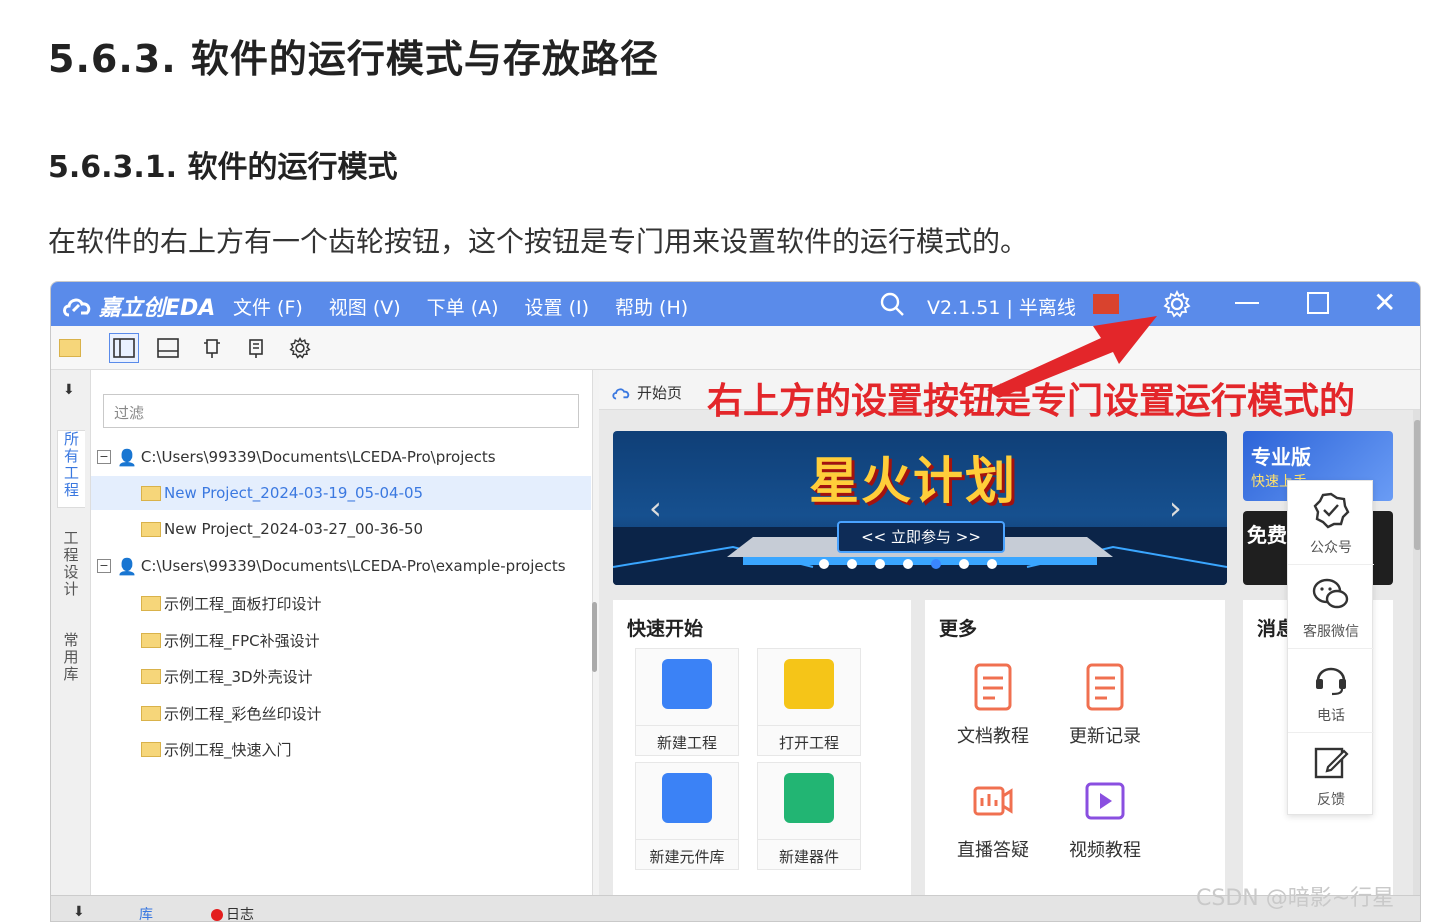 This screenshot has height=922, width=1429. What do you see at coordinates (71, 469) in the screenshot?
I see `tab-all-projects: 所有工程` at bounding box center [71, 469].